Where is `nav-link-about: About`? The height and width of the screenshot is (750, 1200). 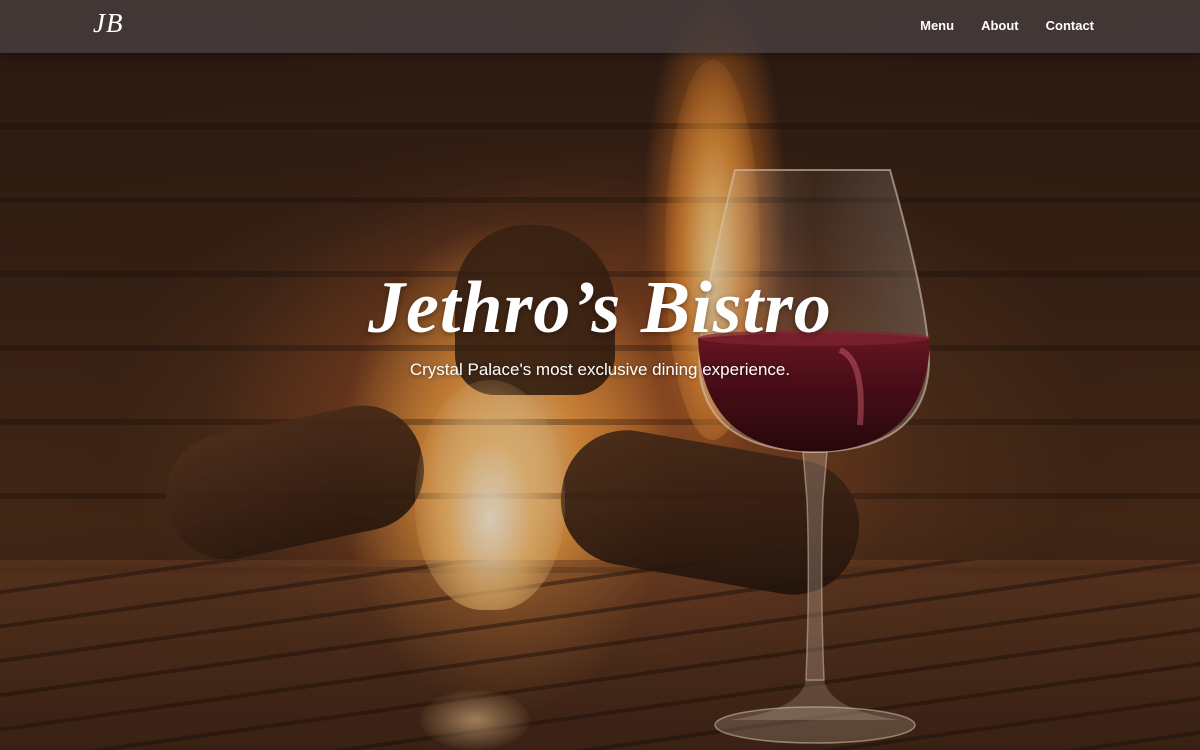 nav-link-about: About is located at coordinates (1000, 25).